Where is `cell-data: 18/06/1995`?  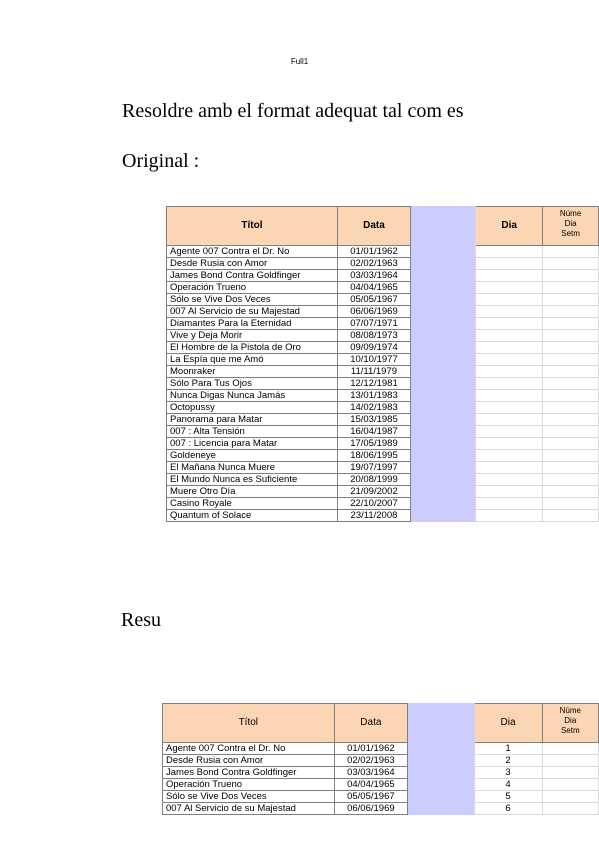 cell-data: 18/06/1995 is located at coordinates (374, 455).